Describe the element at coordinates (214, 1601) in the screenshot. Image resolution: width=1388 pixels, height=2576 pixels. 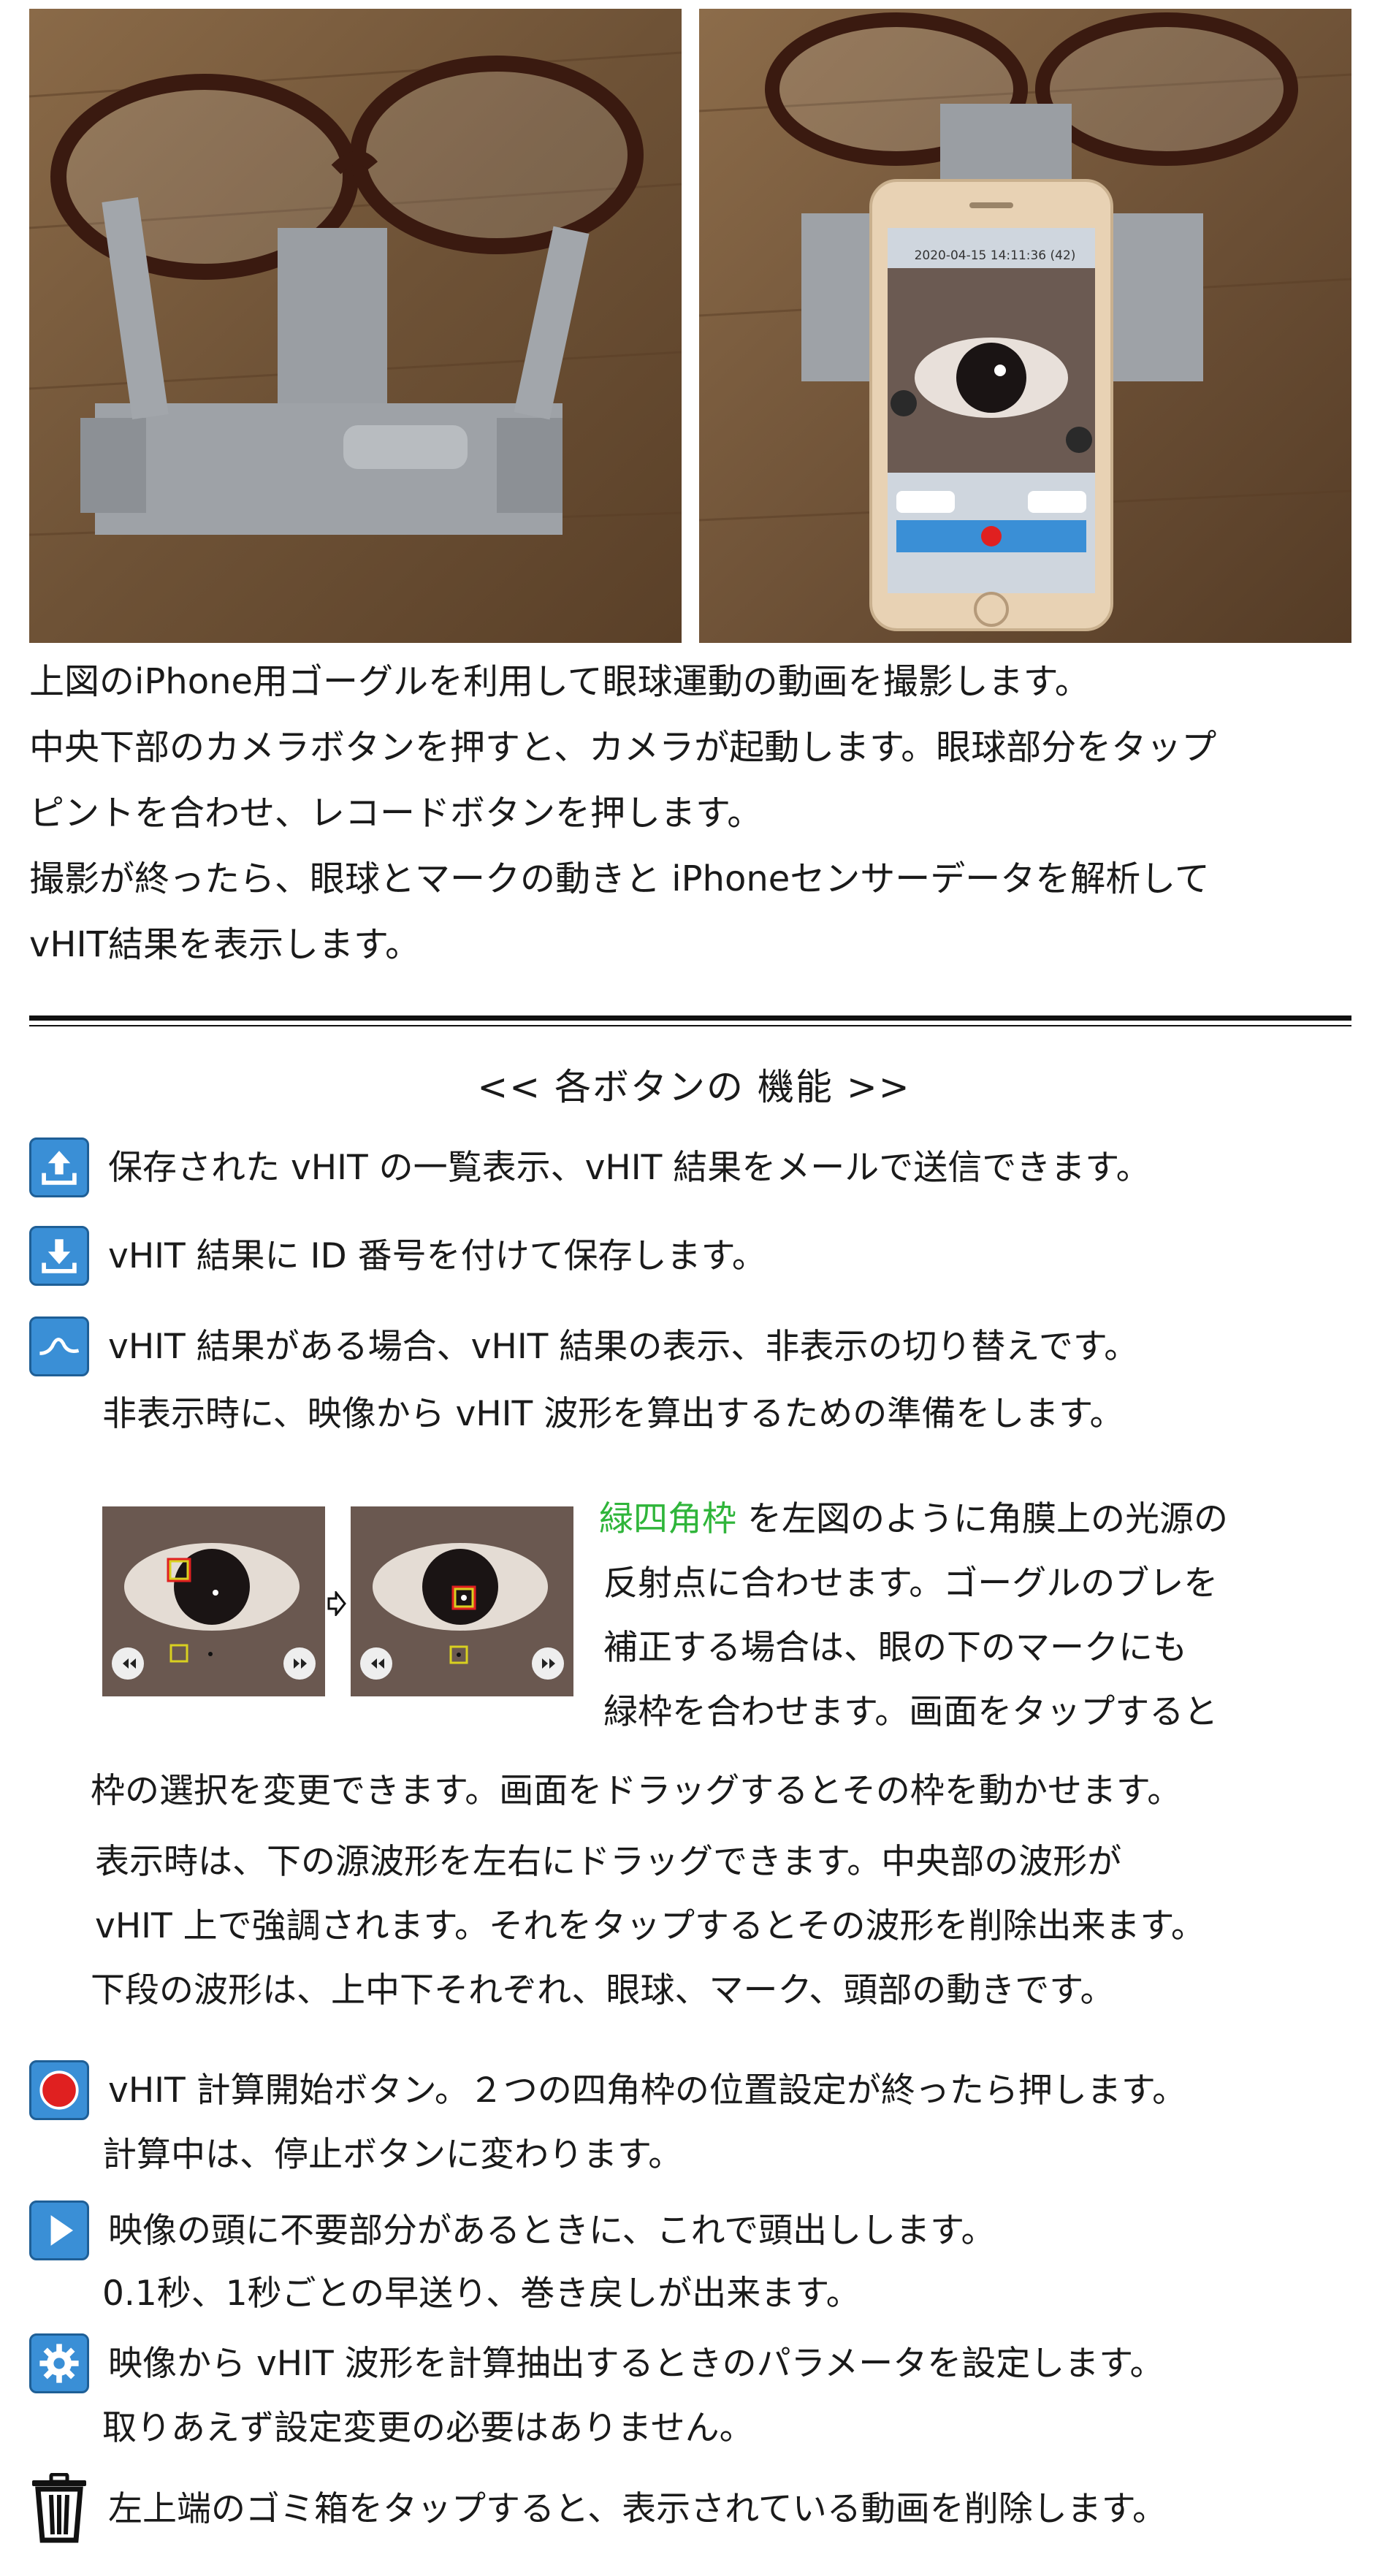
I see `eye-sample-before` at that location.